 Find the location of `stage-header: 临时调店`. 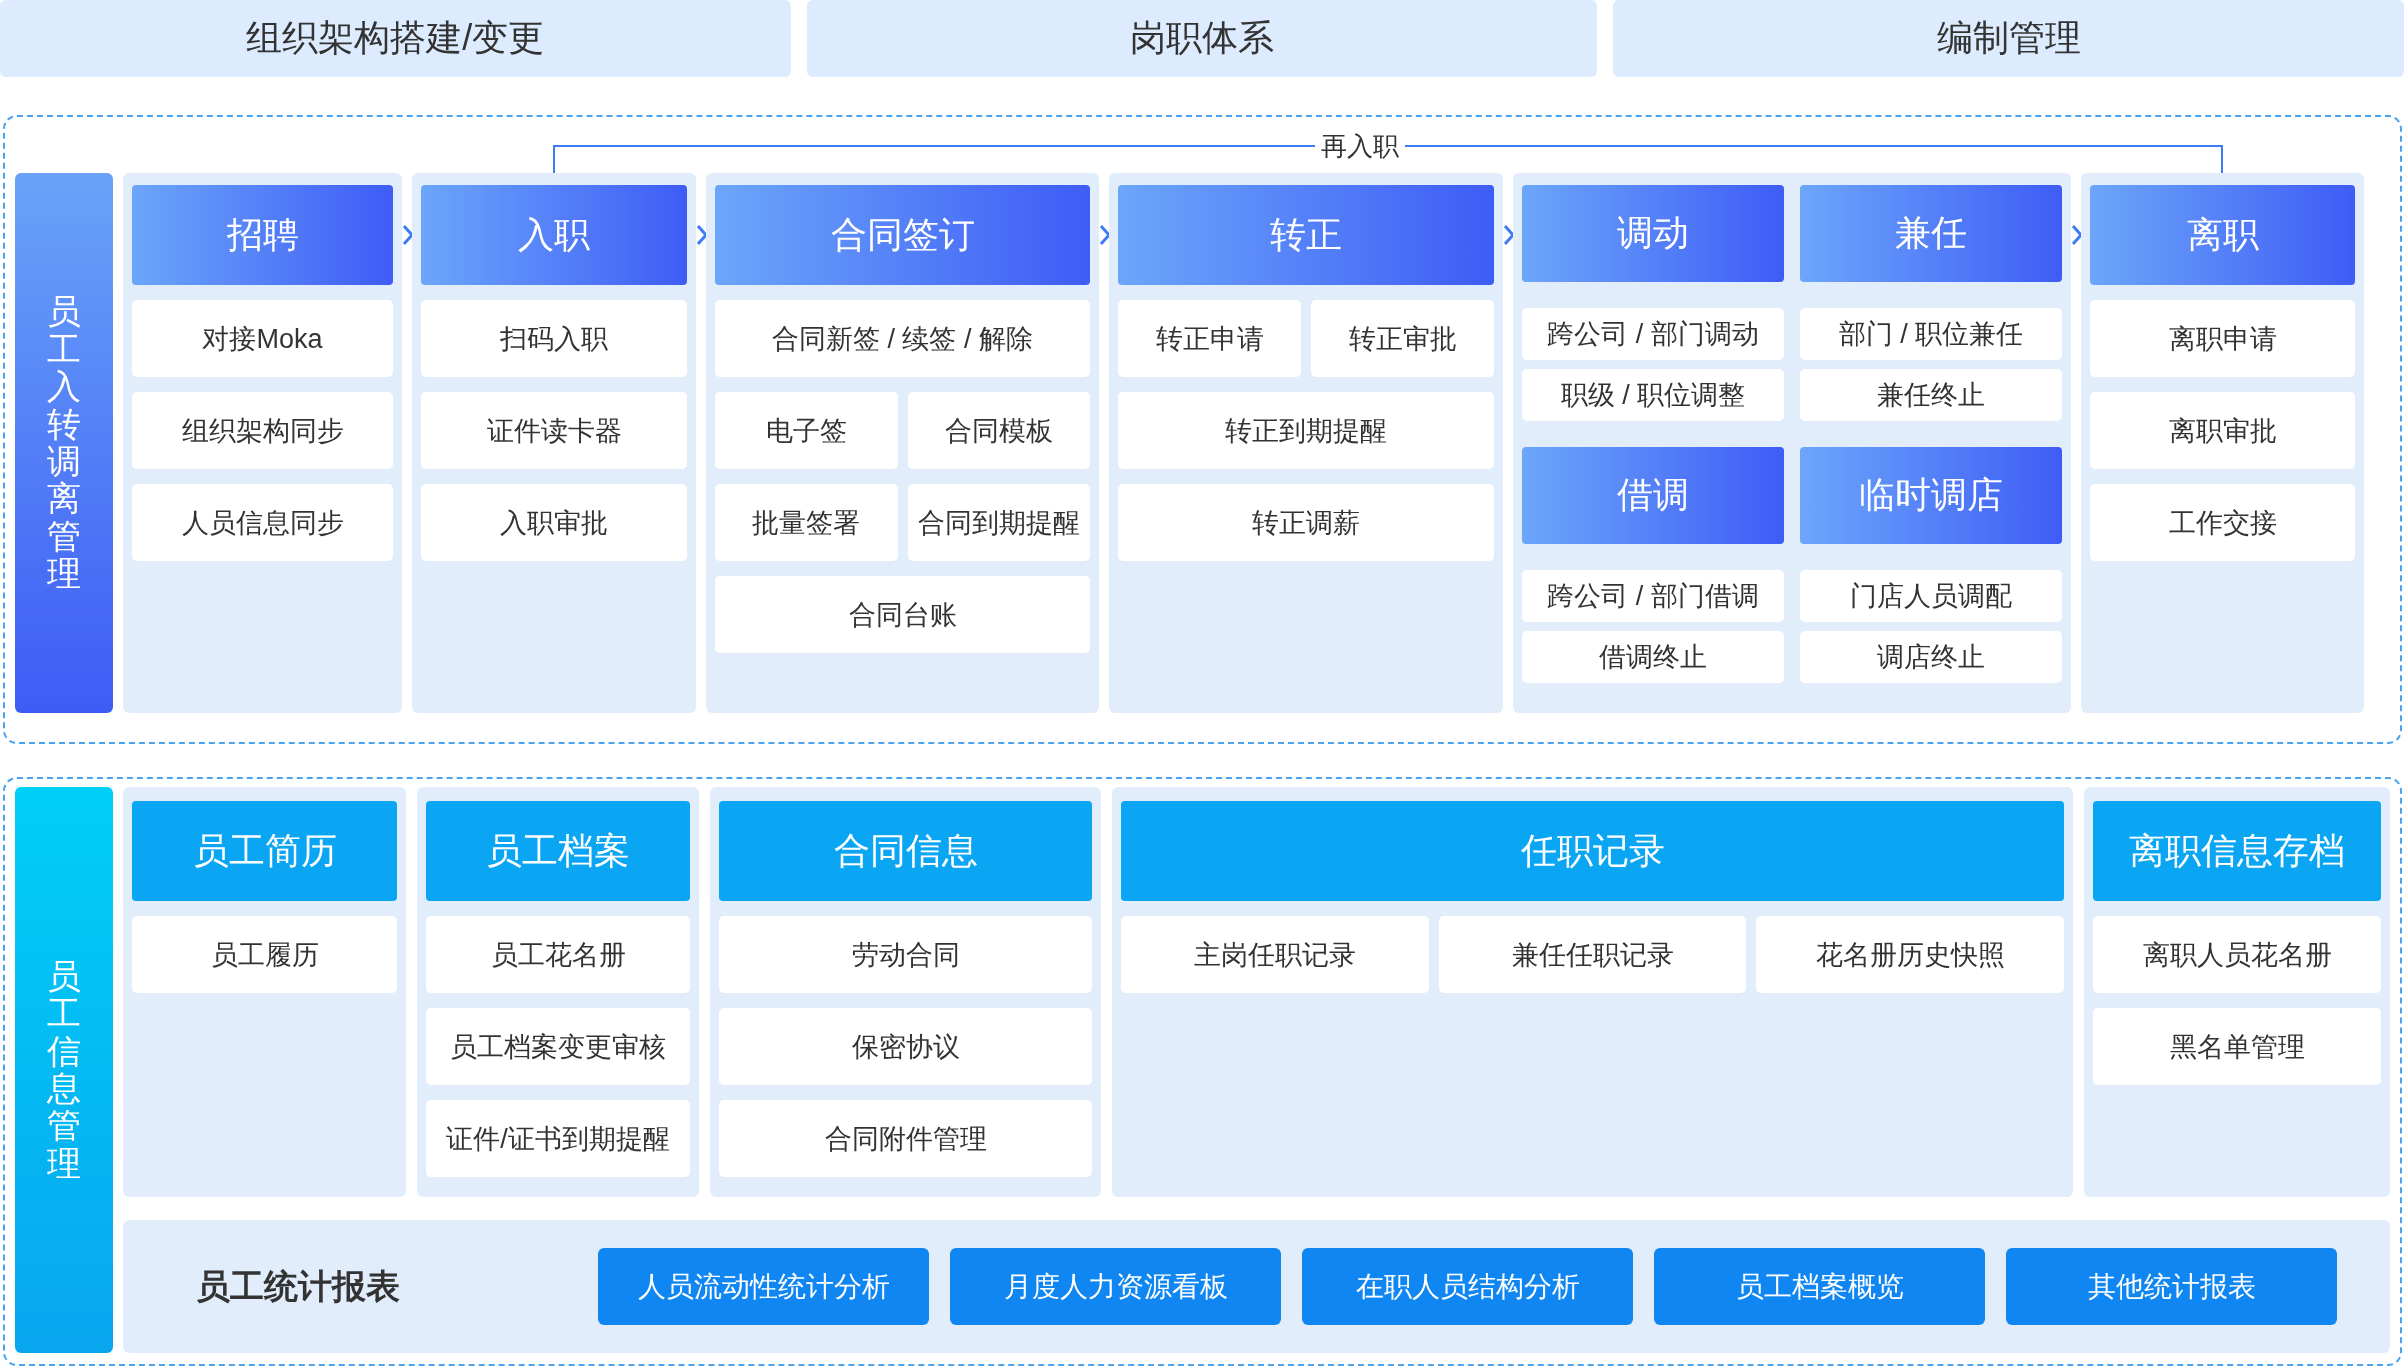

stage-header: 临时调店 is located at coordinates (1931, 495).